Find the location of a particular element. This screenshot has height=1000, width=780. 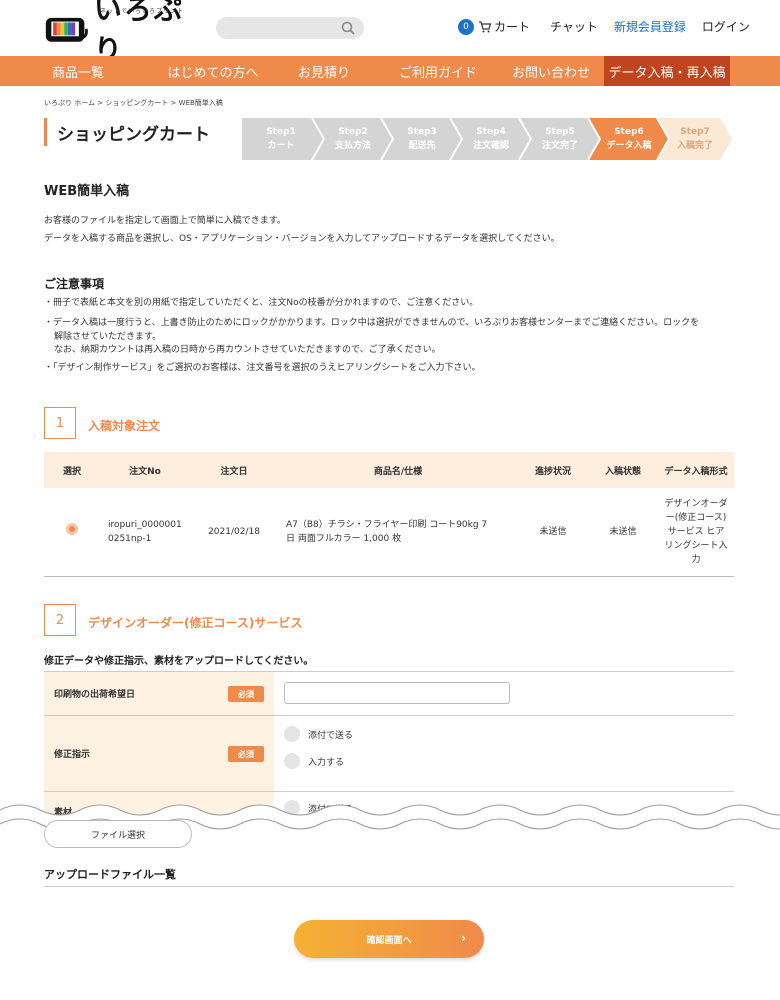

row-upload-status: 未送信 is located at coordinates (623, 532).